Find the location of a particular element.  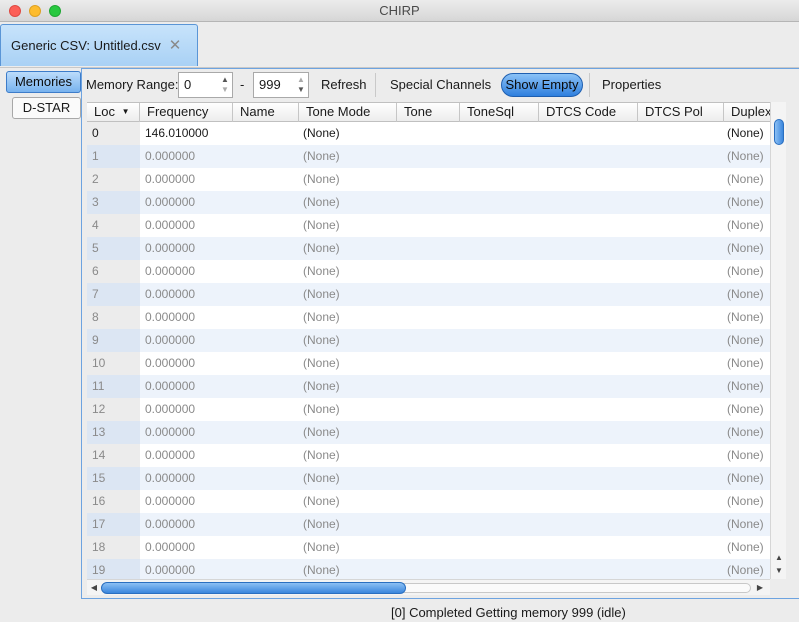

cell-frequency: 146.010000 is located at coordinates (176, 133).